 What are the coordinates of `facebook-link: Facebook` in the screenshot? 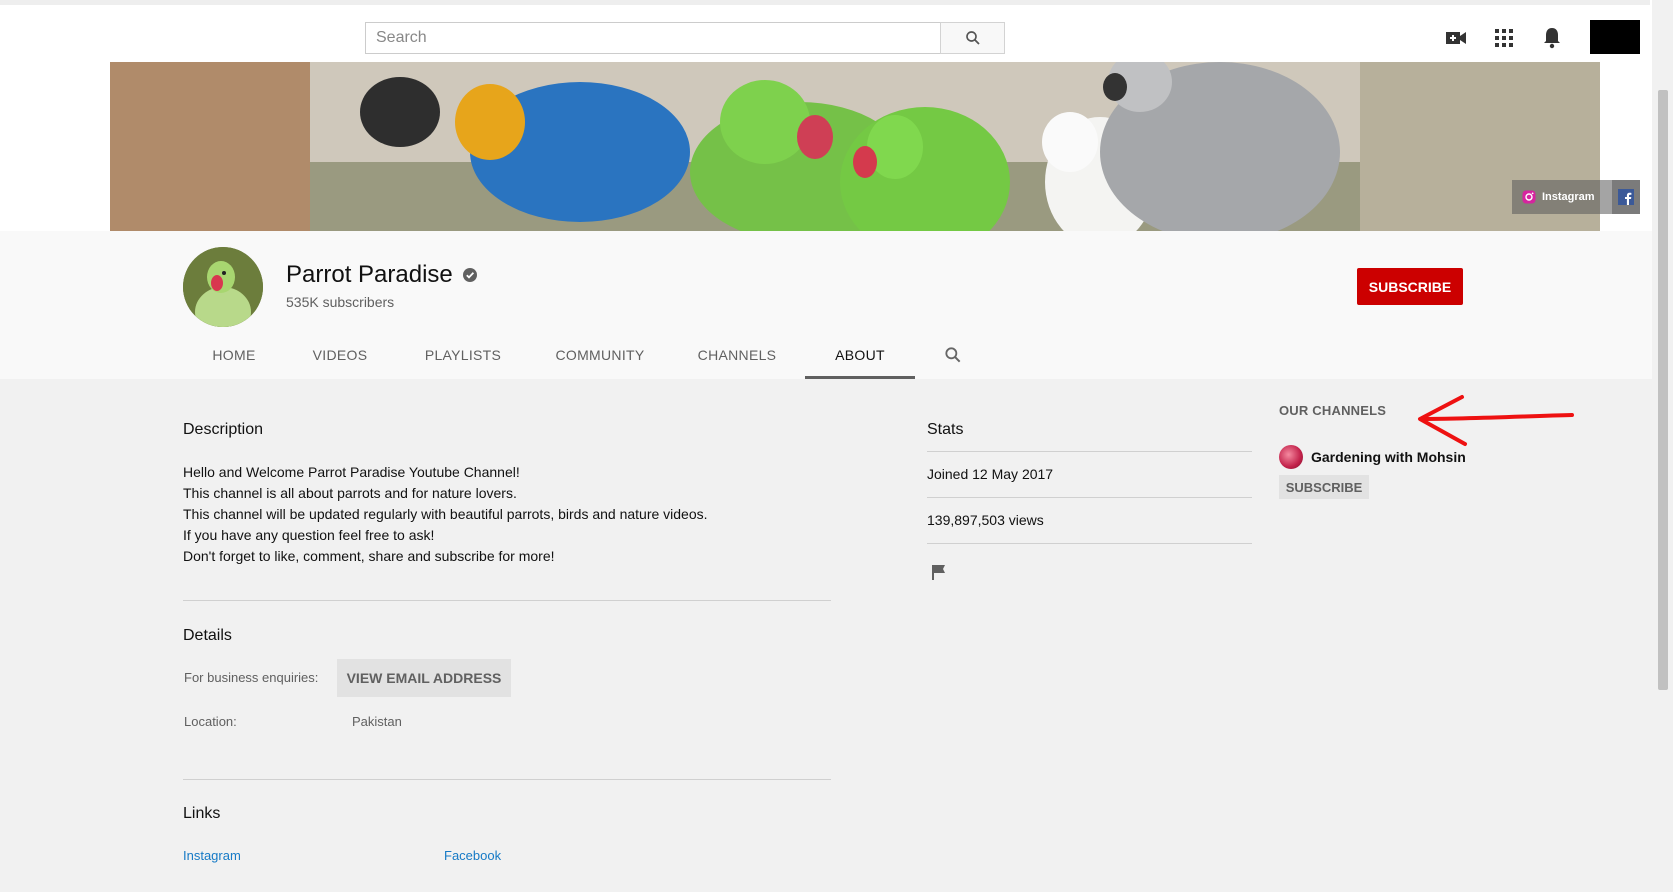 It's located at (472, 855).